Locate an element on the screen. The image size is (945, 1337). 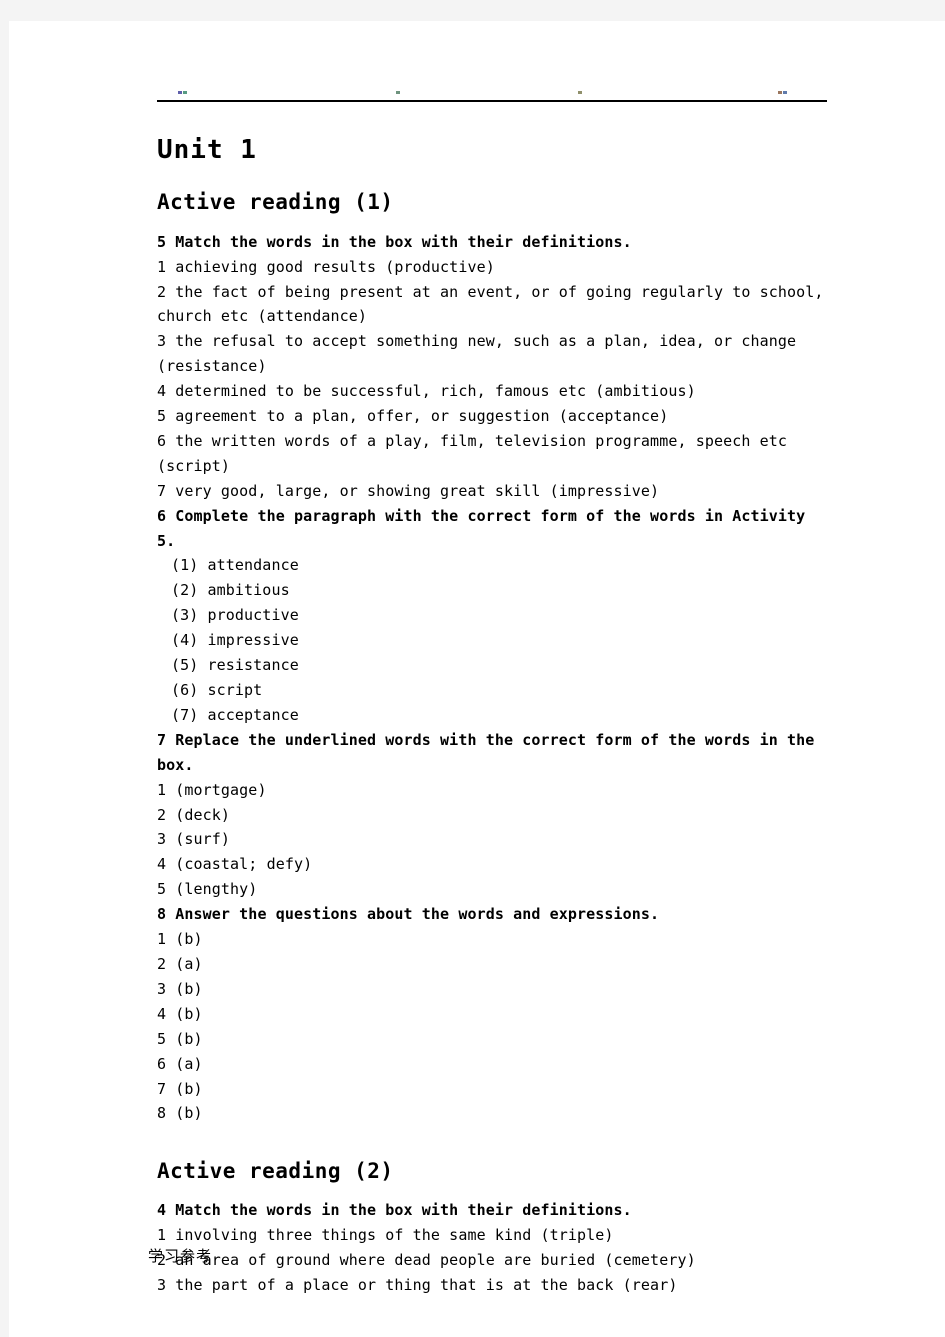
answer-line: 6 (a) is located at coordinates (180, 1063).